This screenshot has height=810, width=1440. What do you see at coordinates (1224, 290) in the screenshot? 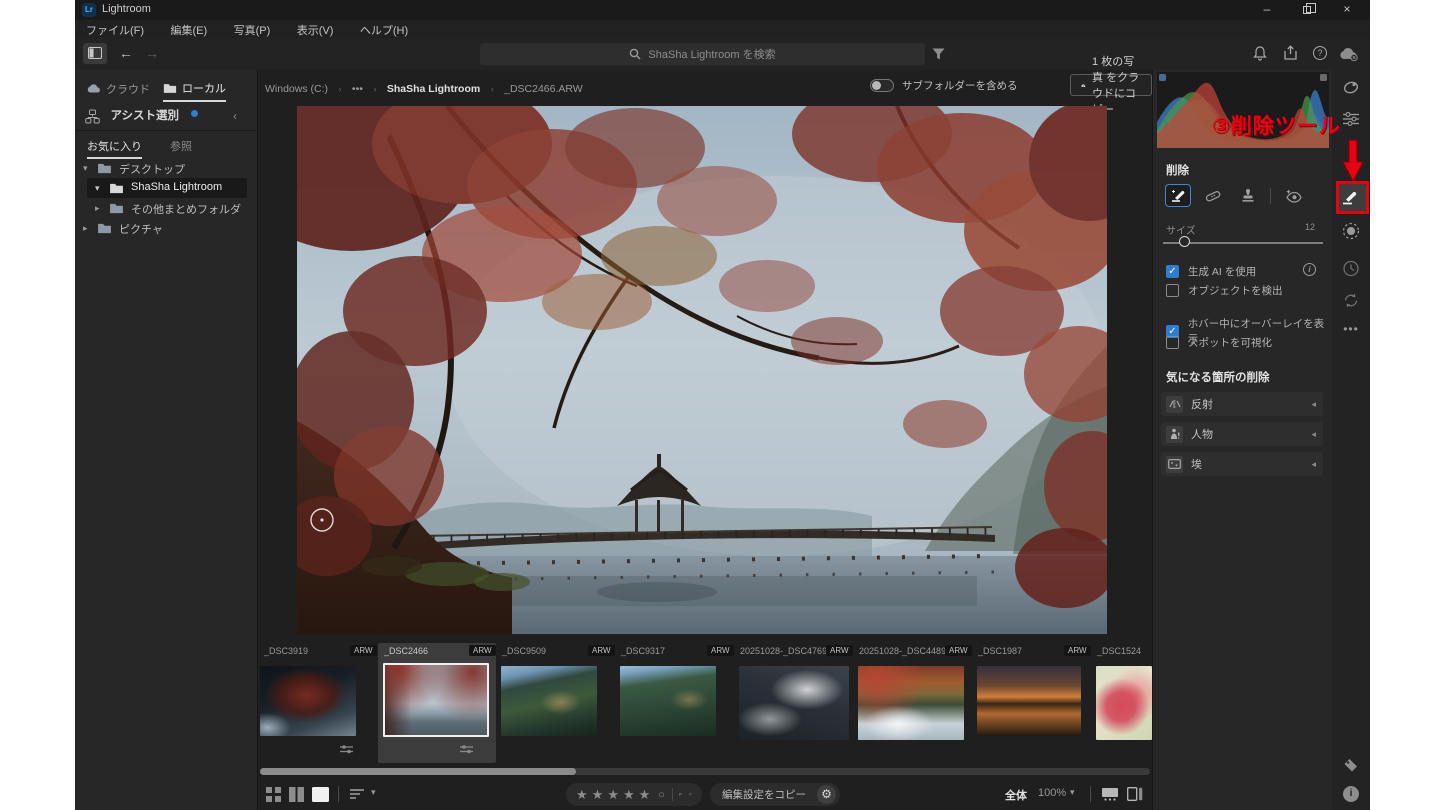
I see `option-detect-objects: オブジェクトを検出` at bounding box center [1224, 290].